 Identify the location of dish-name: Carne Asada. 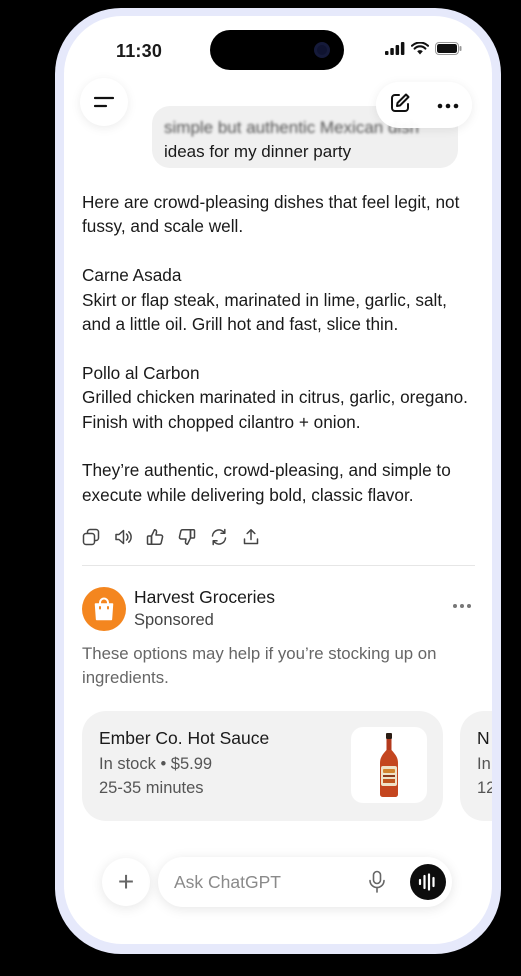
(132, 275).